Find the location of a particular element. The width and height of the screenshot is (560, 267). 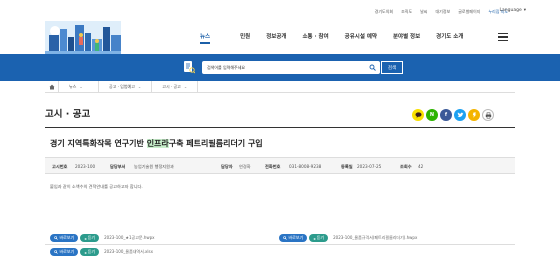

nav-item-field-info: 분야별 정보 is located at coordinates (406, 36).